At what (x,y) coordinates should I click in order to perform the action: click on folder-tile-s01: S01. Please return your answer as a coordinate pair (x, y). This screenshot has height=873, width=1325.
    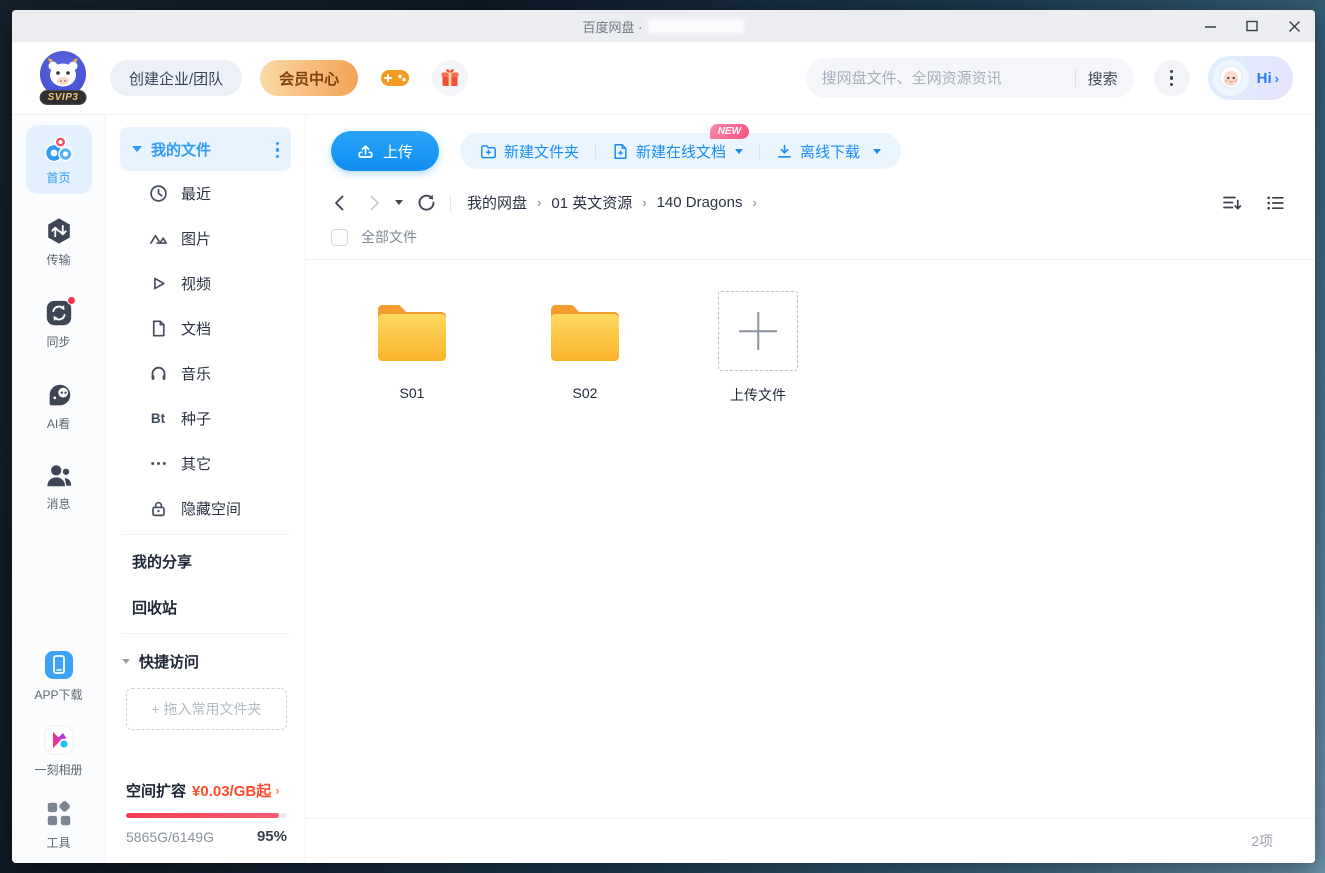
    Looking at the image, I should click on (412, 345).